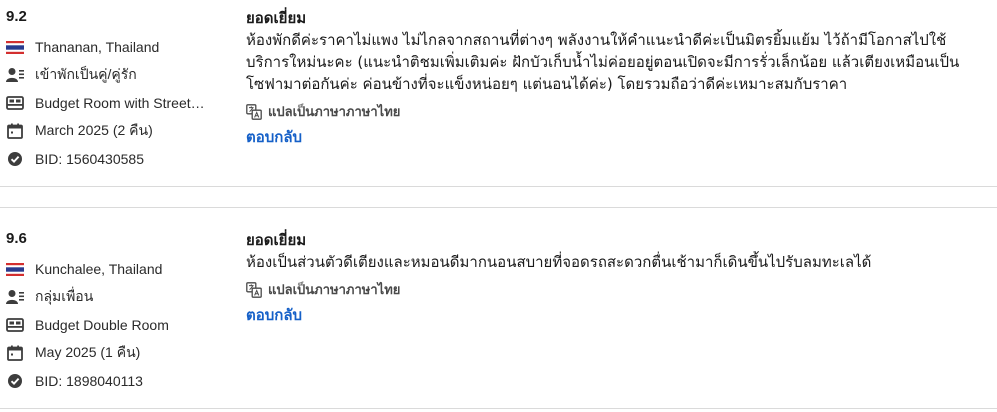  I want to click on traveler-type: เข้าพักเป็นคู่/คู่รัก, so click(86, 74).